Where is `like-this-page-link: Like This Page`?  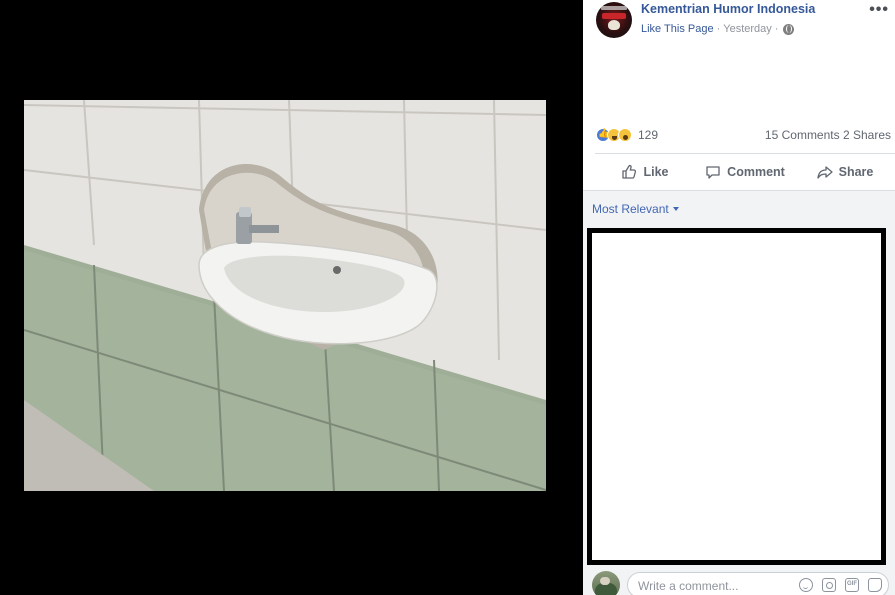 like-this-page-link: Like This Page is located at coordinates (677, 29).